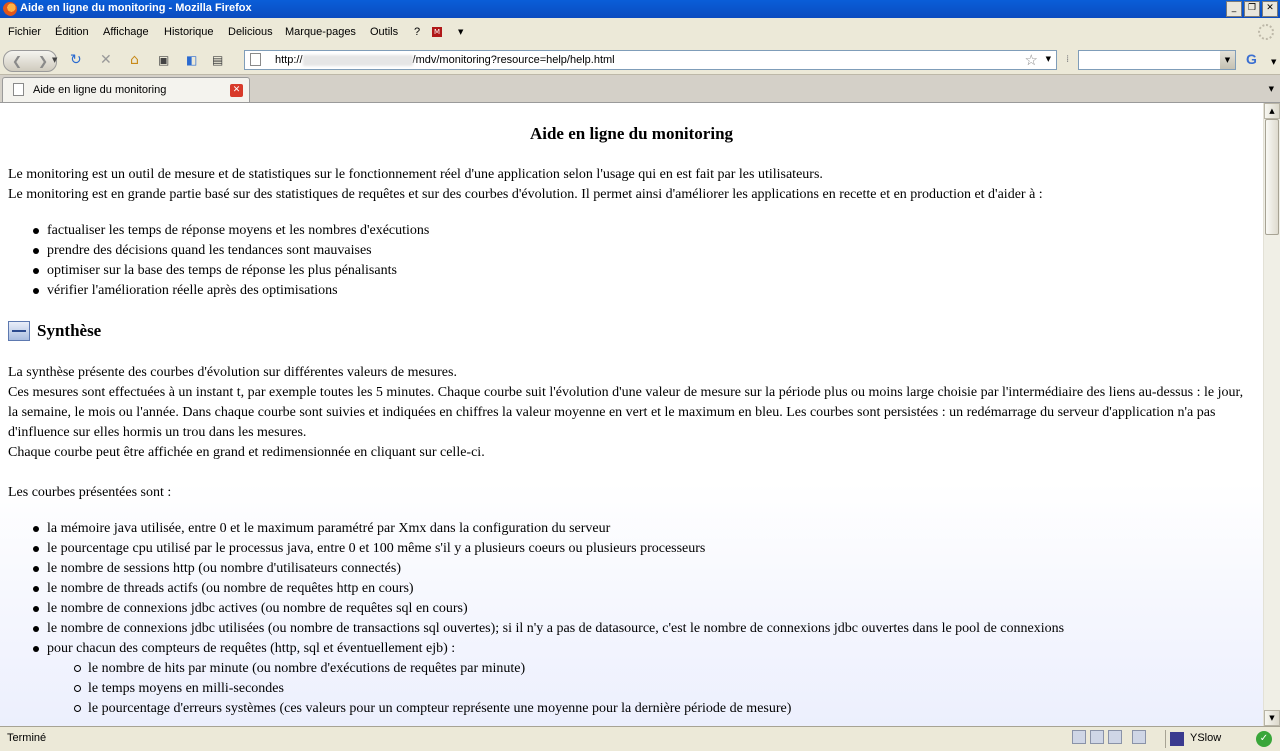  What do you see at coordinates (1251, 59) in the screenshot?
I see `google-search-icon: G` at bounding box center [1251, 59].